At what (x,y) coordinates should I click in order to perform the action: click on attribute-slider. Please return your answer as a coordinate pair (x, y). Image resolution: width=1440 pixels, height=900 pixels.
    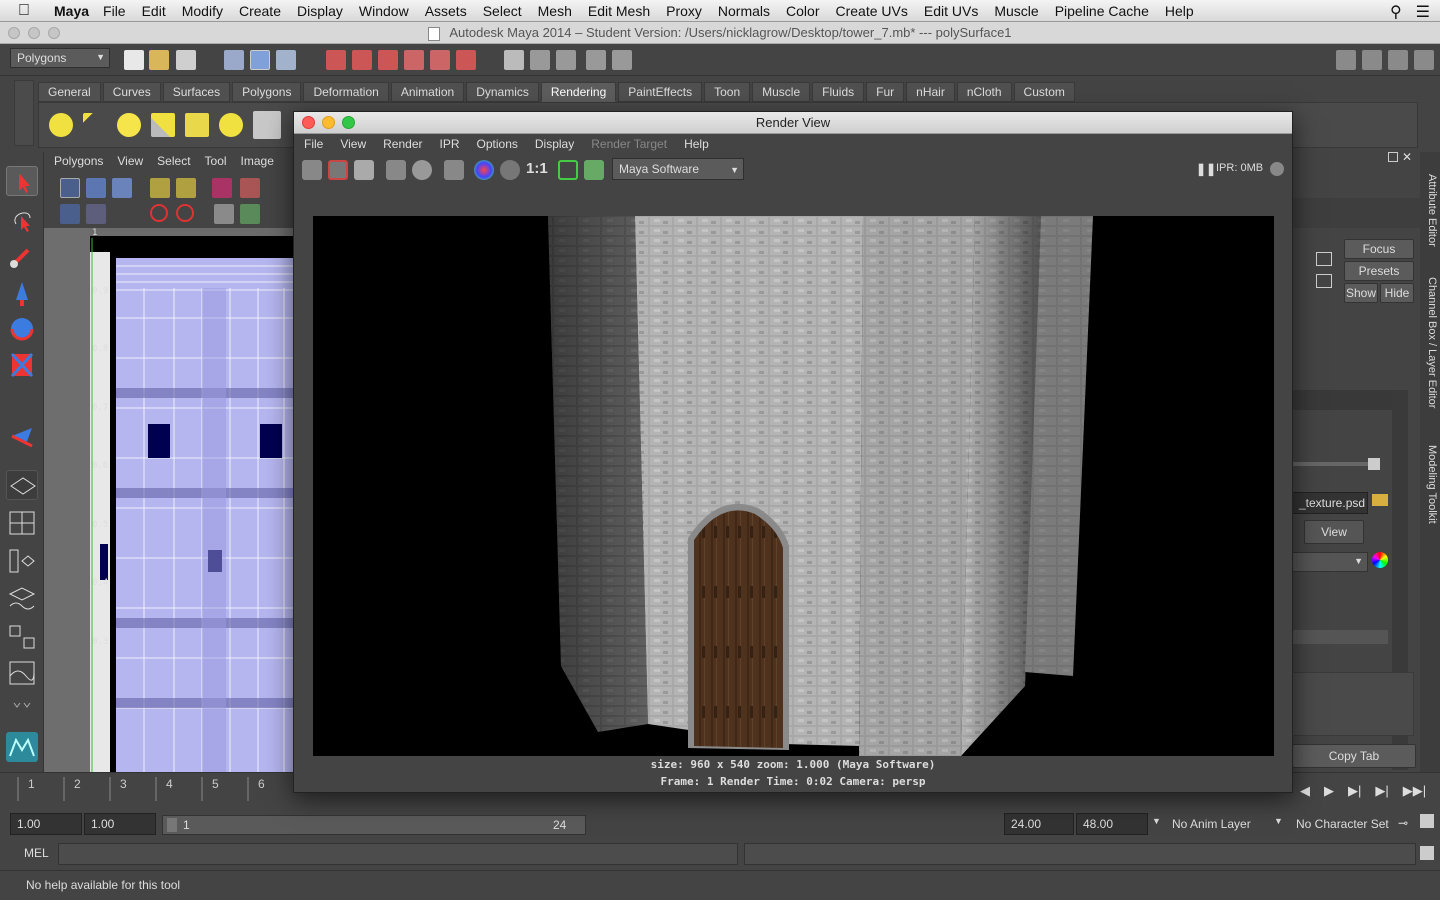
    Looking at the image, I should click on (1330, 464).